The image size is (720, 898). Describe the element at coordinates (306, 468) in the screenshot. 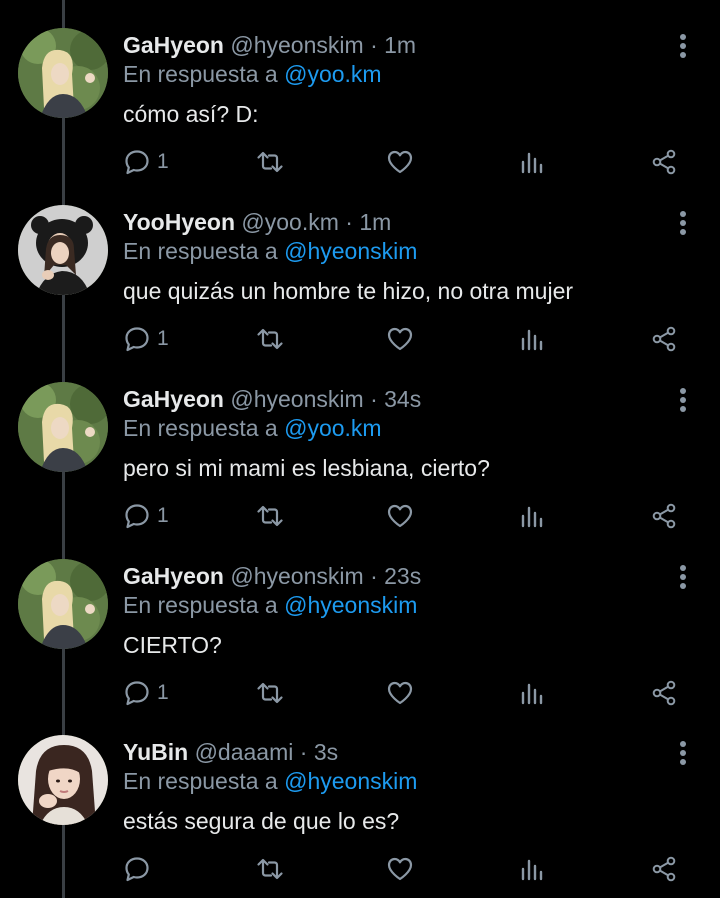

I see `tweet-text: pero si mi mami es lesbiana, cierto?` at that location.